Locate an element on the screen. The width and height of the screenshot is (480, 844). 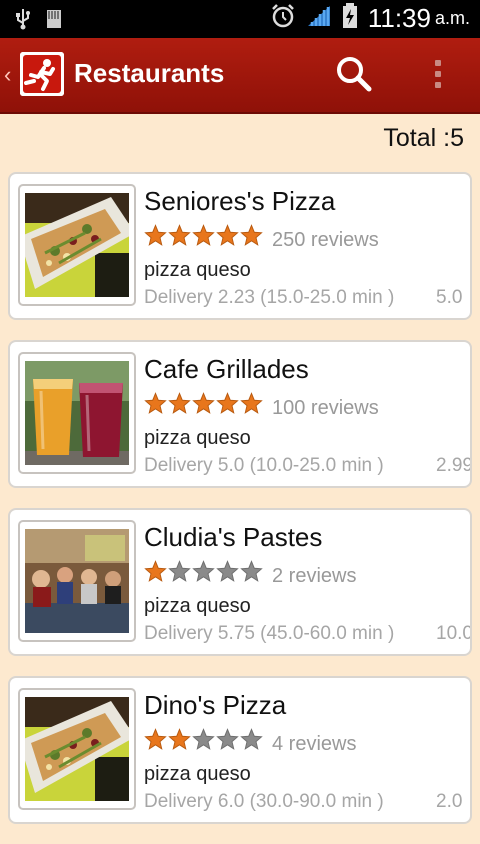
extra-value: 2.99 is located at coordinates (454, 465).